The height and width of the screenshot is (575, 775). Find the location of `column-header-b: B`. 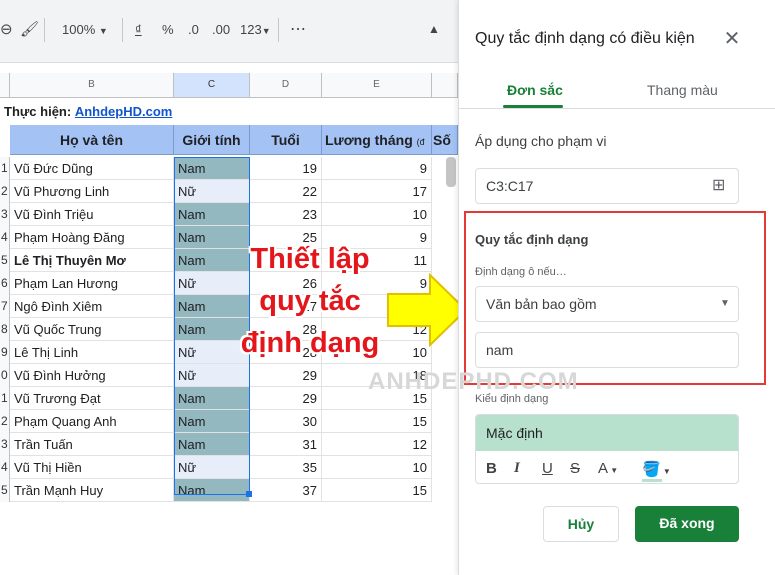

column-header-b: B is located at coordinates (92, 85).